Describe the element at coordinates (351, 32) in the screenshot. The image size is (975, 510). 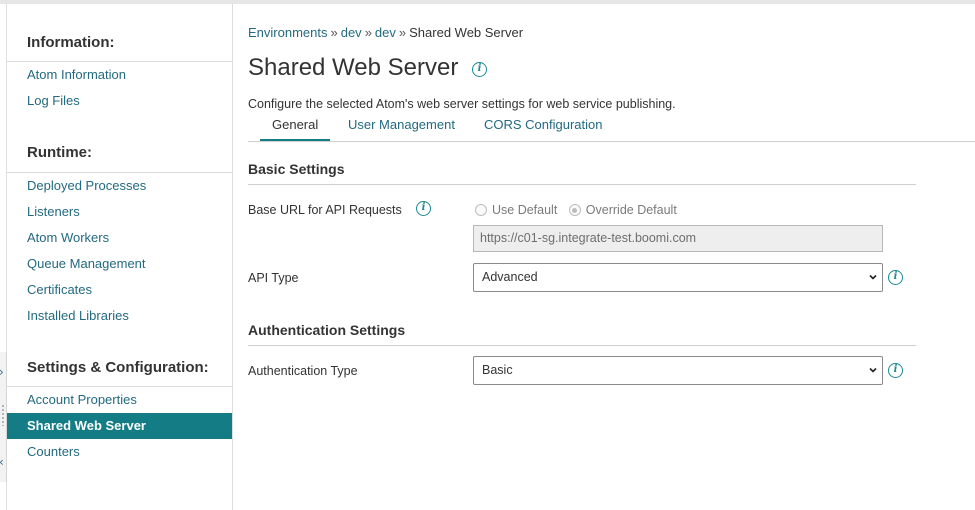
I see `breadcrumb-dev: dev` at that location.